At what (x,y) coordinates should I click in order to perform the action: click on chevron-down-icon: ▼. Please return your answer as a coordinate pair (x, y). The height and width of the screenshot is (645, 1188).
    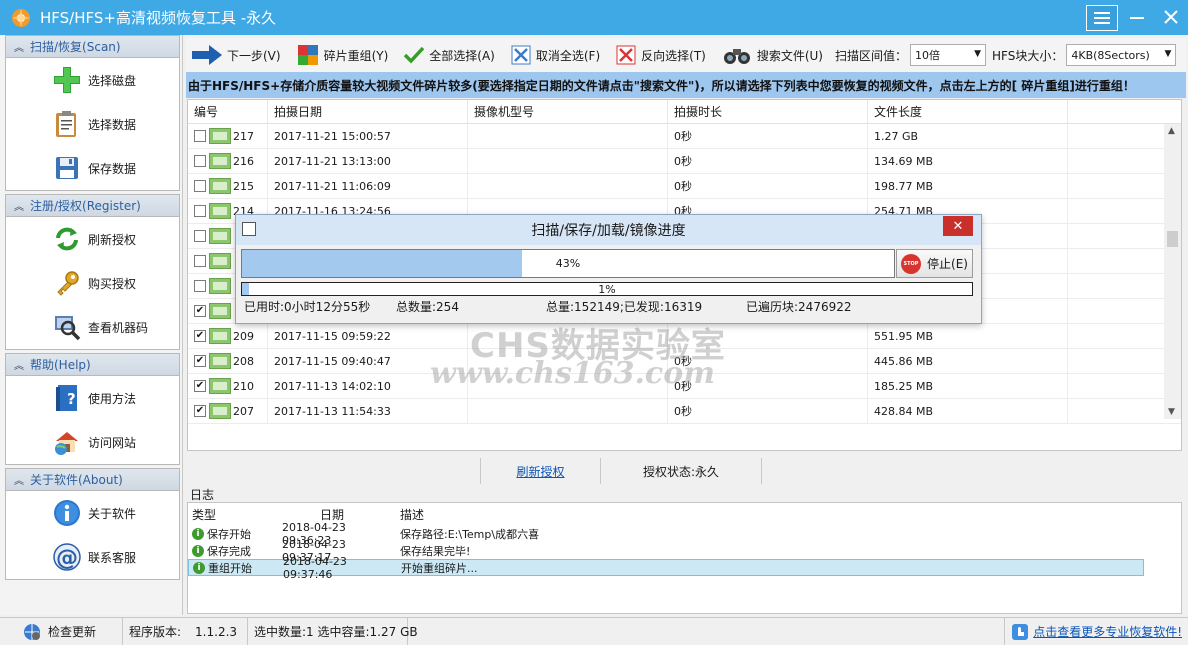
    Looking at the image, I should click on (1168, 54).